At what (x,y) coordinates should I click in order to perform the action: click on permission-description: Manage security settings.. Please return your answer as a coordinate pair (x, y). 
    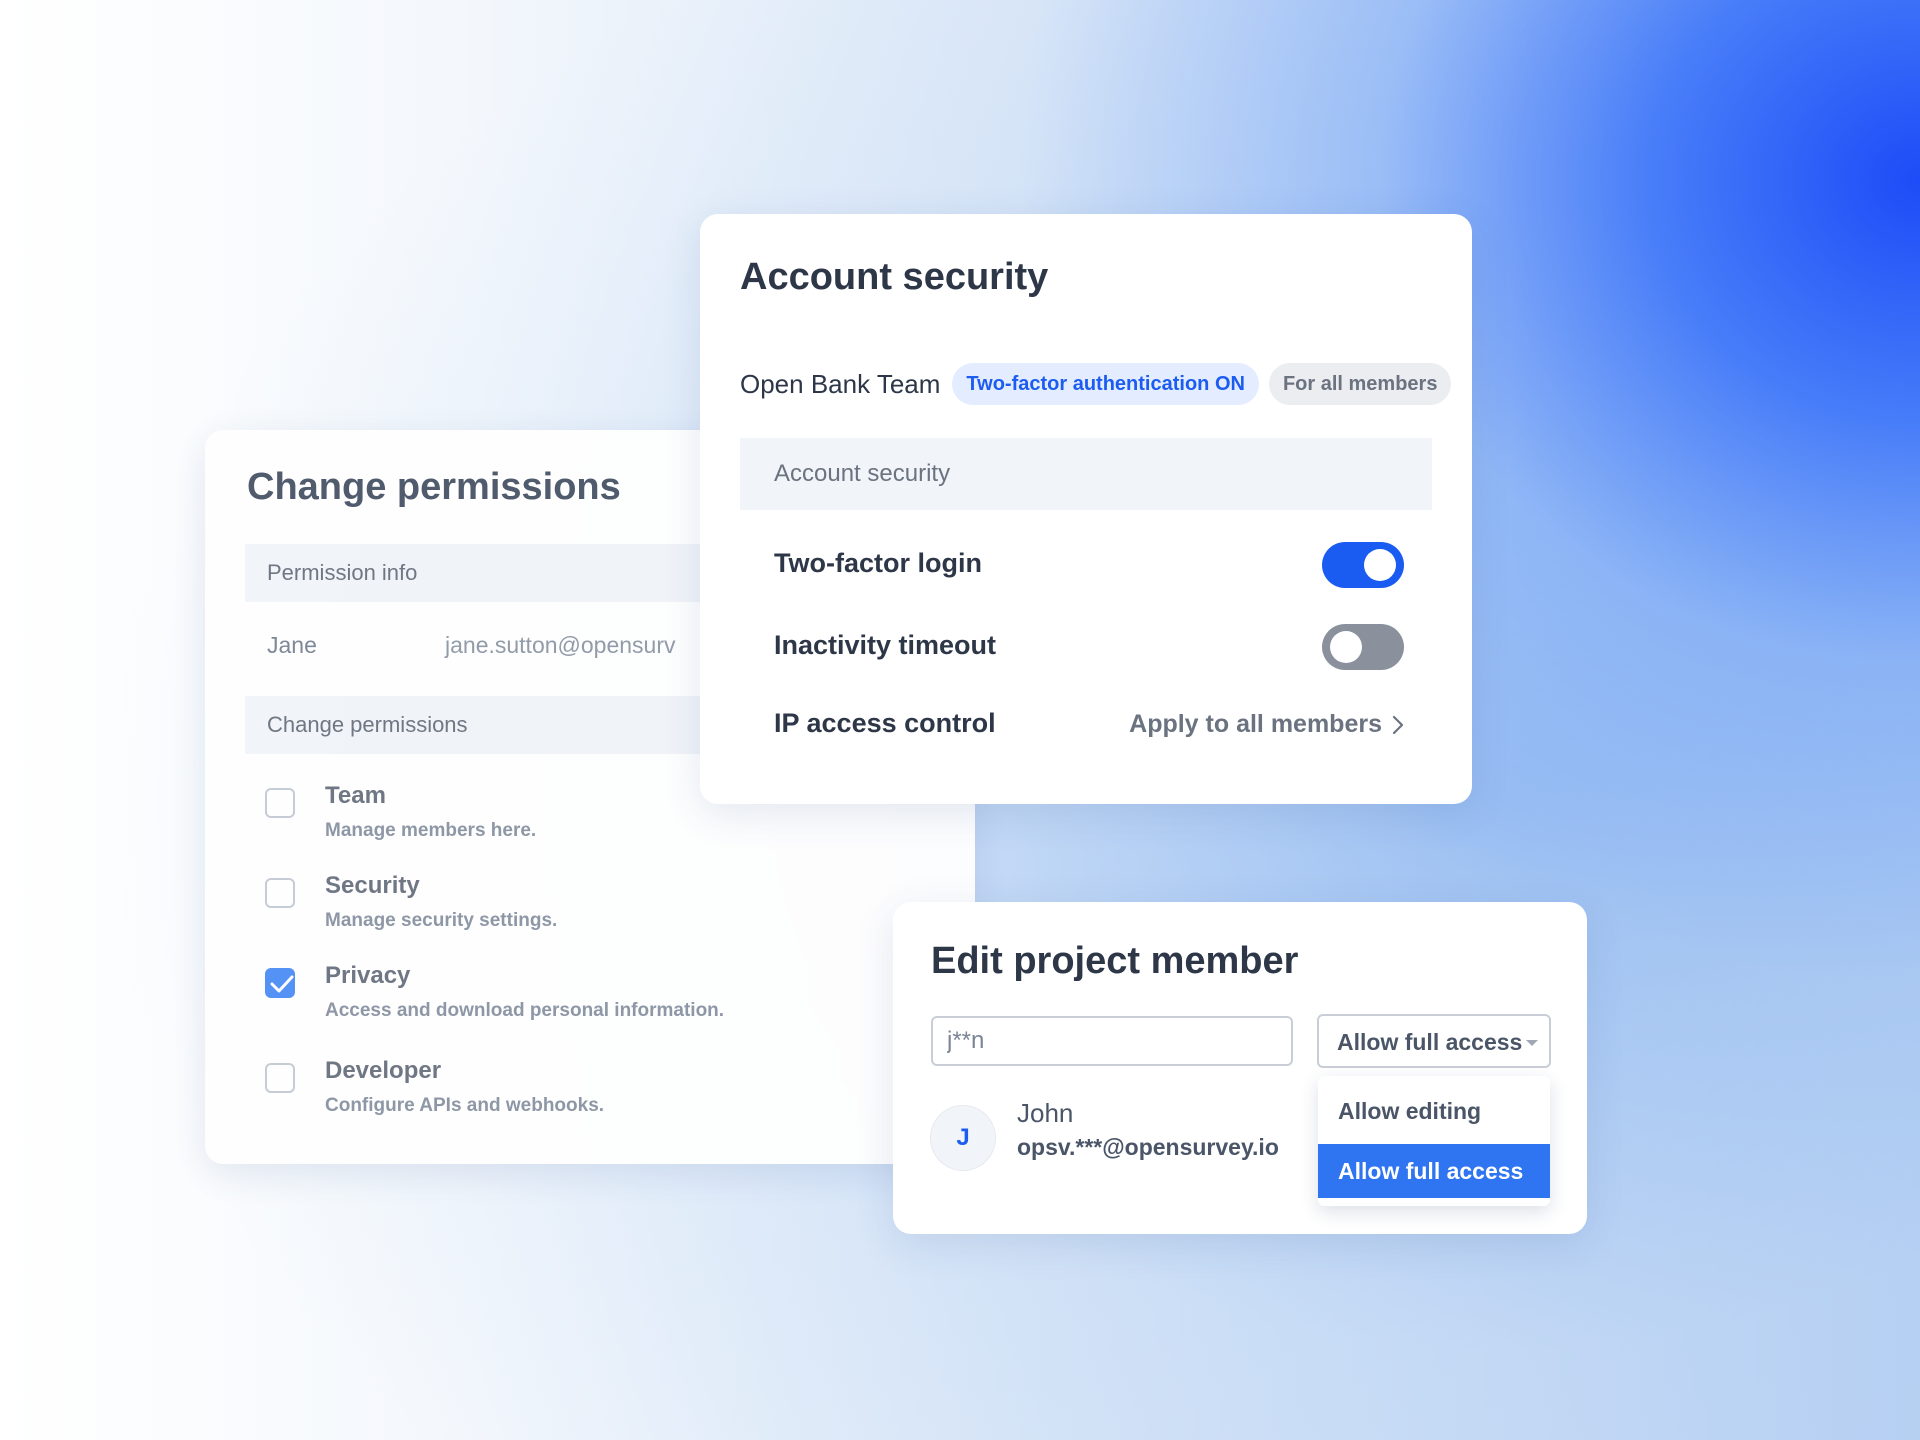
    Looking at the image, I should click on (441, 920).